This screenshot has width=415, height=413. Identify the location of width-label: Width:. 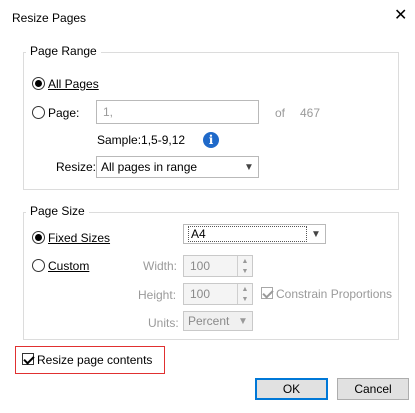
(160, 266).